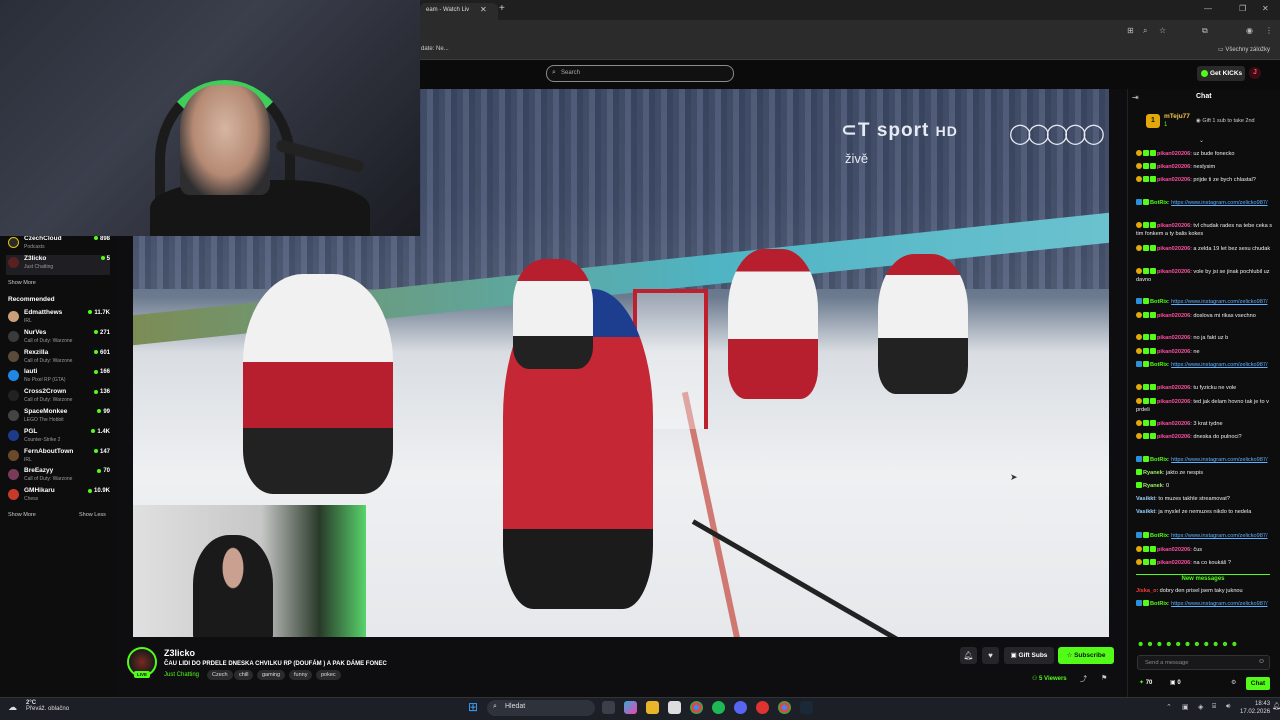 The image size is (1280, 720). Describe the element at coordinates (1206, 338) in the screenshot. I see `chat-message: pikan020206: no ja fakt uz b` at that location.